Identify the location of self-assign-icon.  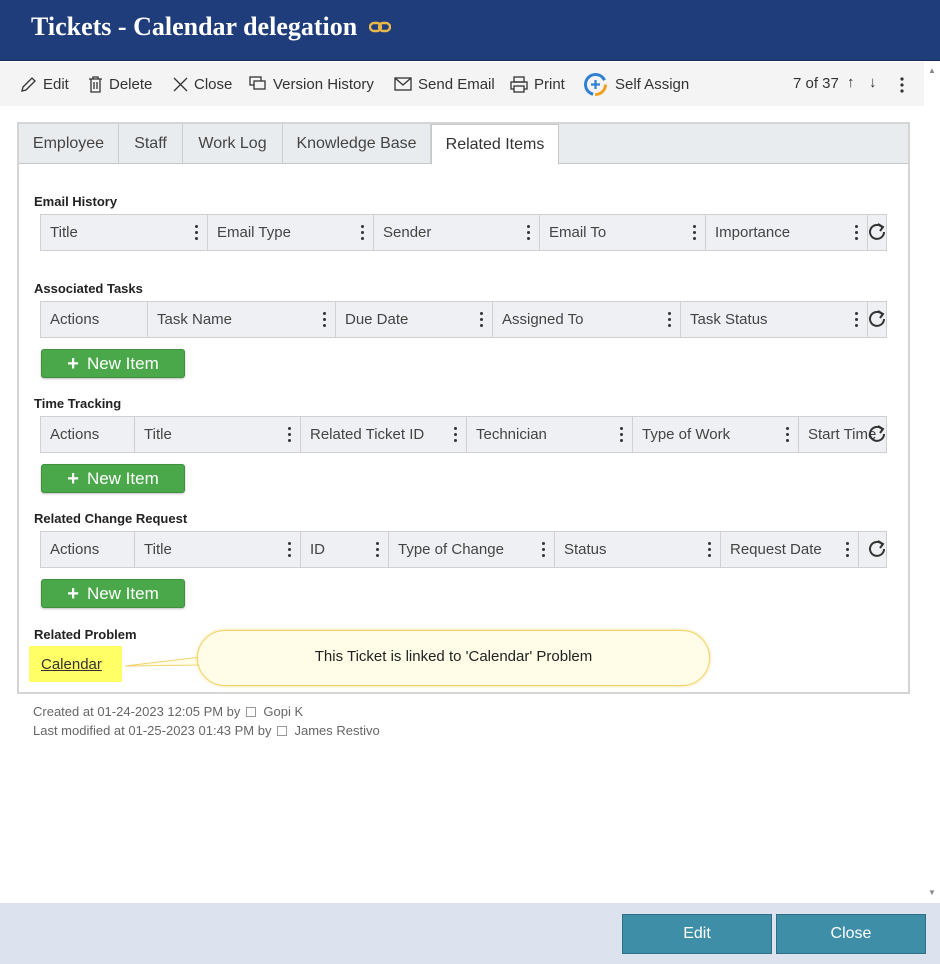
(595, 84).